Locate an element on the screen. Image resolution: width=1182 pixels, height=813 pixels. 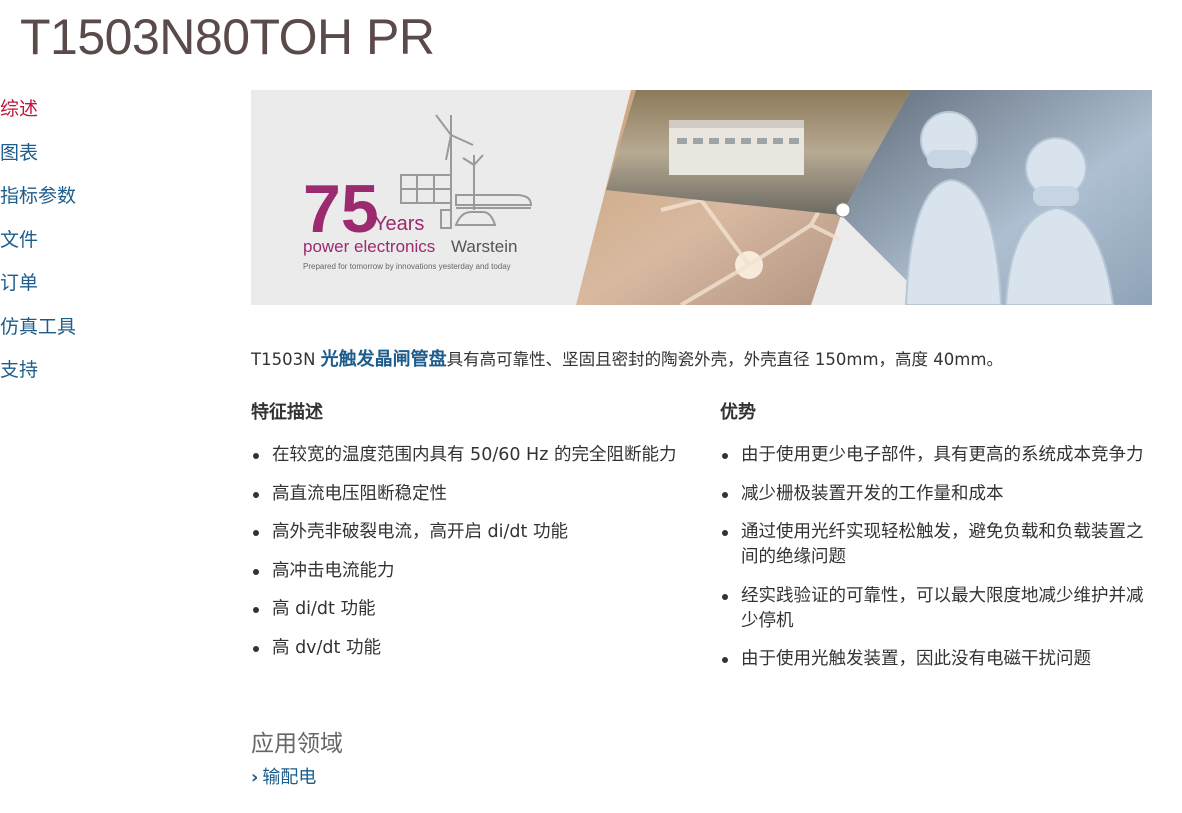
list-item: 高直流电压阻断稳定性 is located at coordinates (466, 494).